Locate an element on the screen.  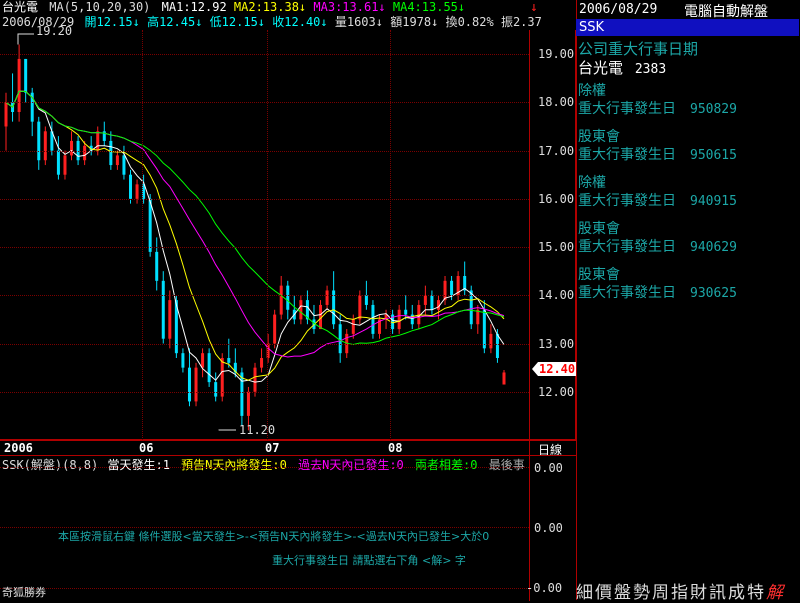
price-gridline is located at coordinates (264, 344).